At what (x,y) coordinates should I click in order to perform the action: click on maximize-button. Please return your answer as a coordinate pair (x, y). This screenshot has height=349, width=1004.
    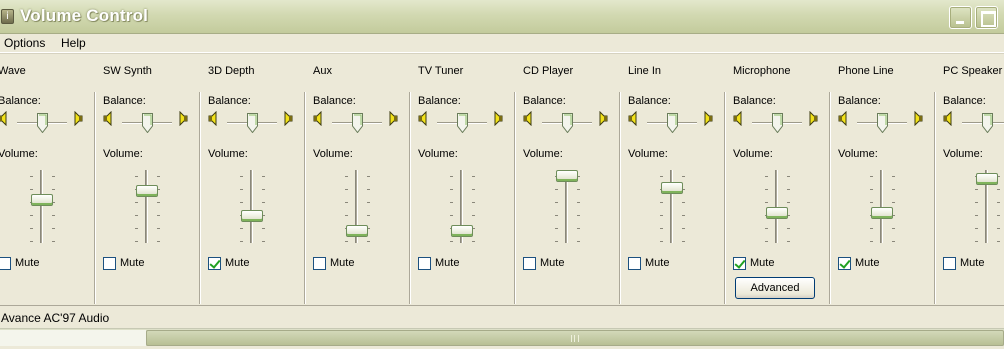
    Looking at the image, I should click on (986, 17).